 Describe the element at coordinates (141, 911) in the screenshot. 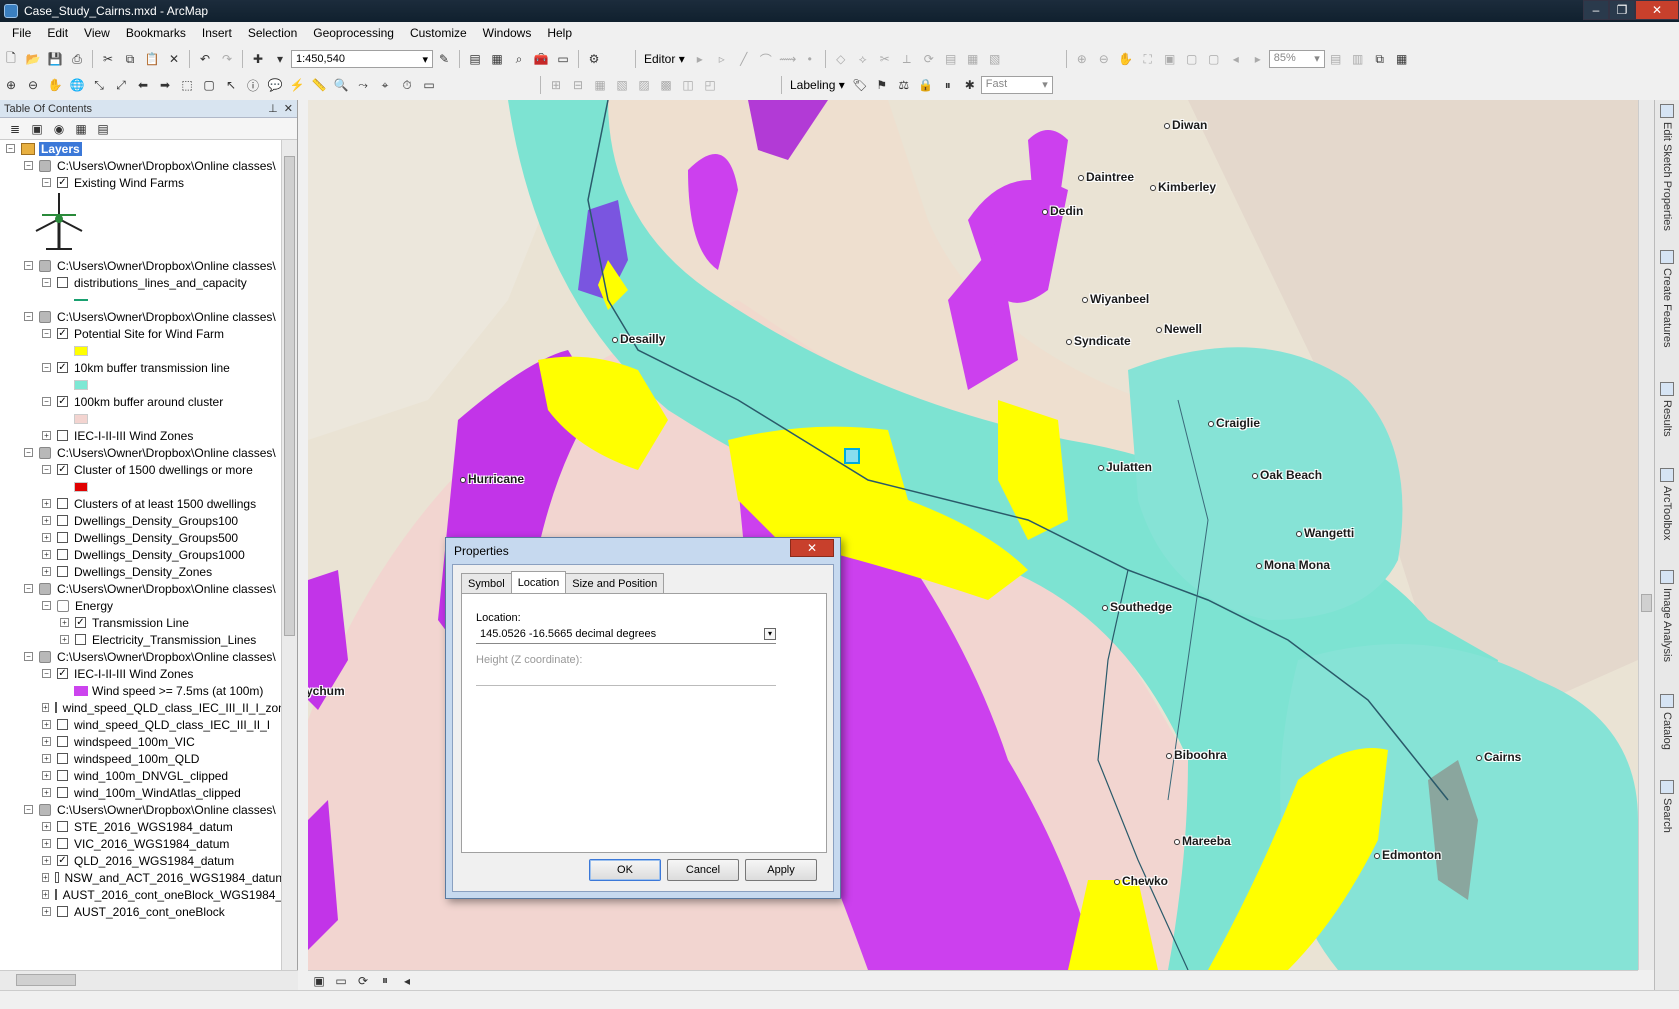

I see `toc-layer: + AUST_2016_cont_oneBlock` at that location.